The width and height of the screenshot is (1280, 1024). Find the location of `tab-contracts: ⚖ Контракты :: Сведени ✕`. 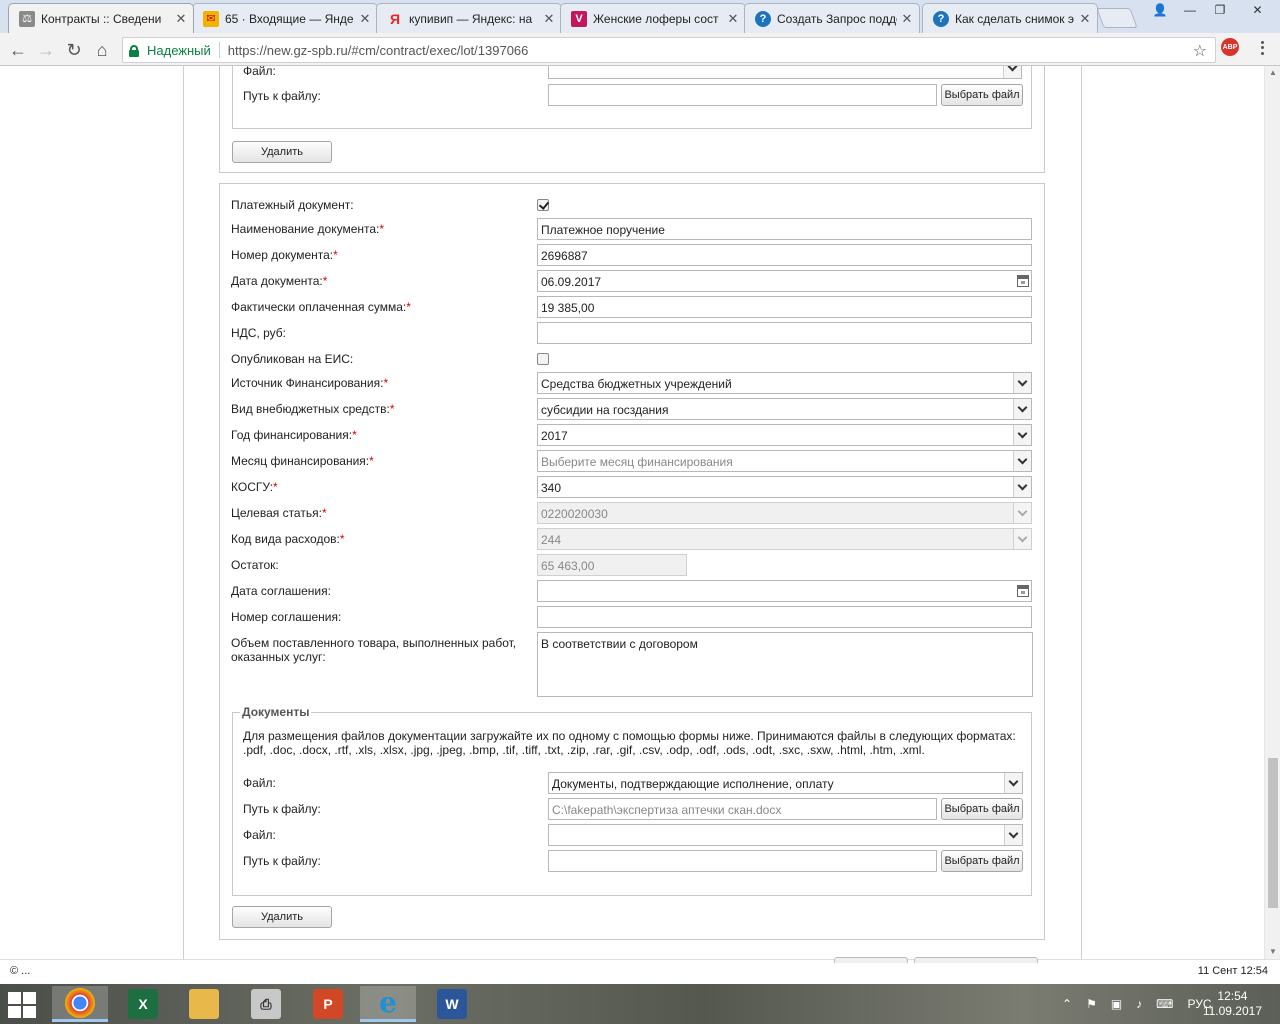

tab-contracts: ⚖ Контракты :: Сведени ✕ is located at coordinates (101, 18).